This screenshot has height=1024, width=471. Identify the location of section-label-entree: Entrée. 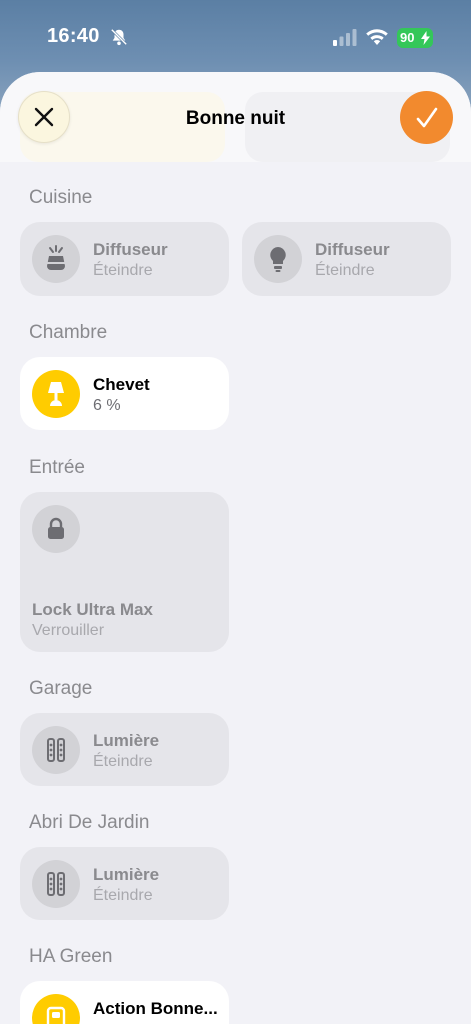
(57, 467).